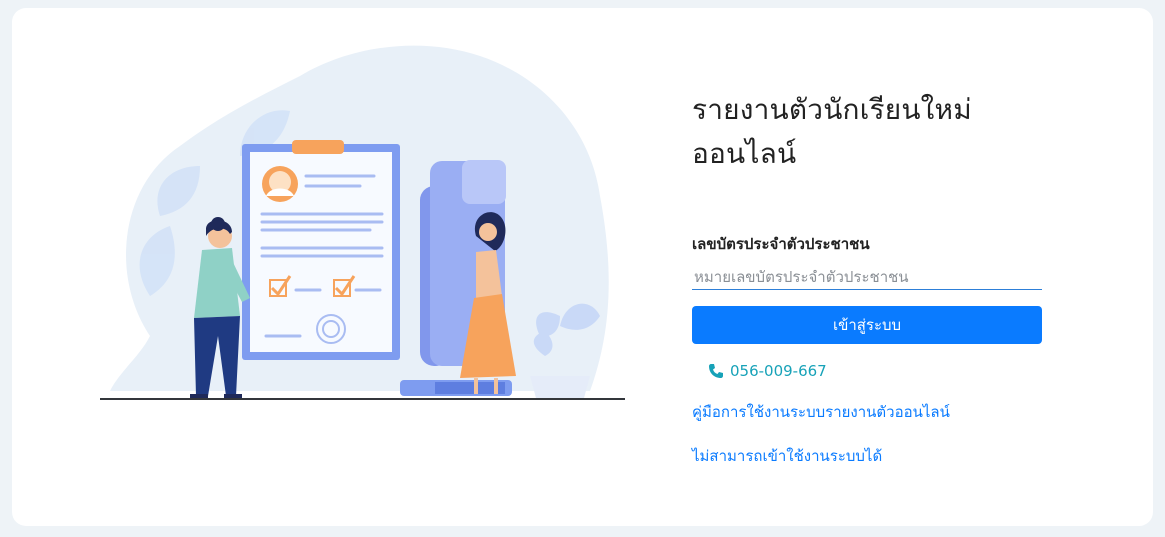 This screenshot has height=537, width=1165. Describe the element at coordinates (781, 244) in the screenshot. I see `id-card-label: เลขบัตรประจำตัวประชาชน` at that location.